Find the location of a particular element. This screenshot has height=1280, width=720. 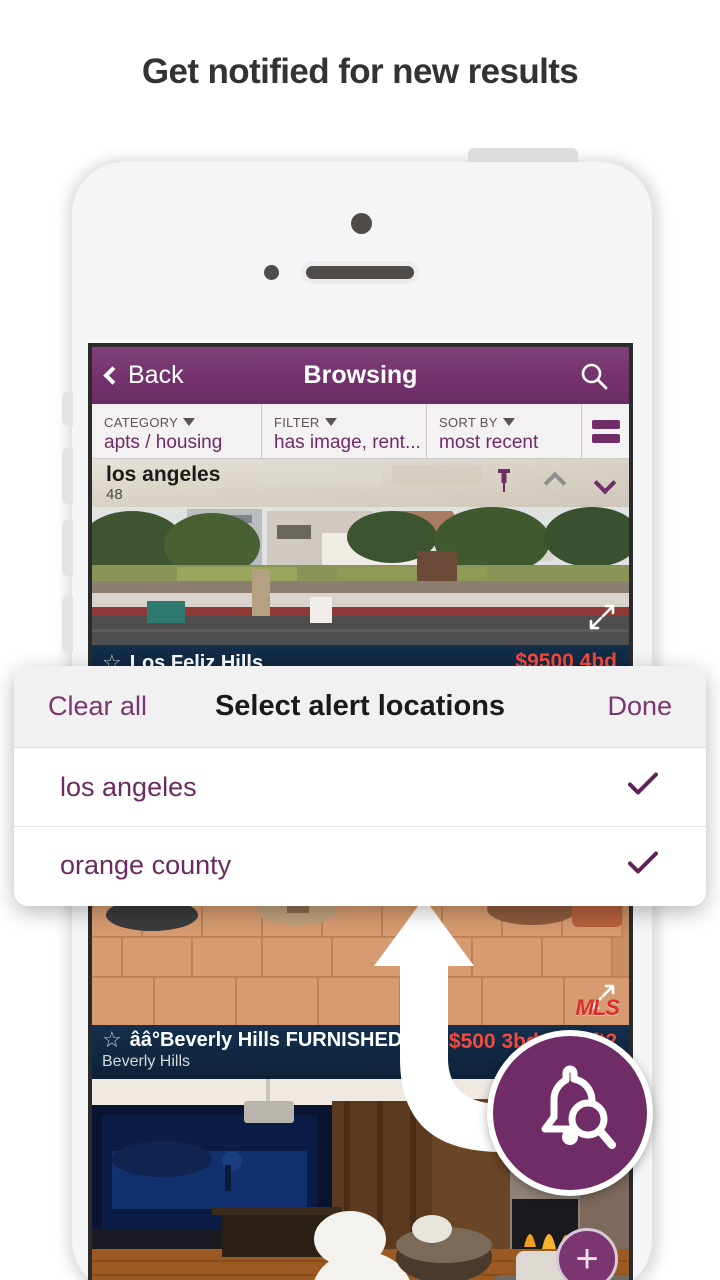

proximity-sensor-icon is located at coordinates (271, 272).